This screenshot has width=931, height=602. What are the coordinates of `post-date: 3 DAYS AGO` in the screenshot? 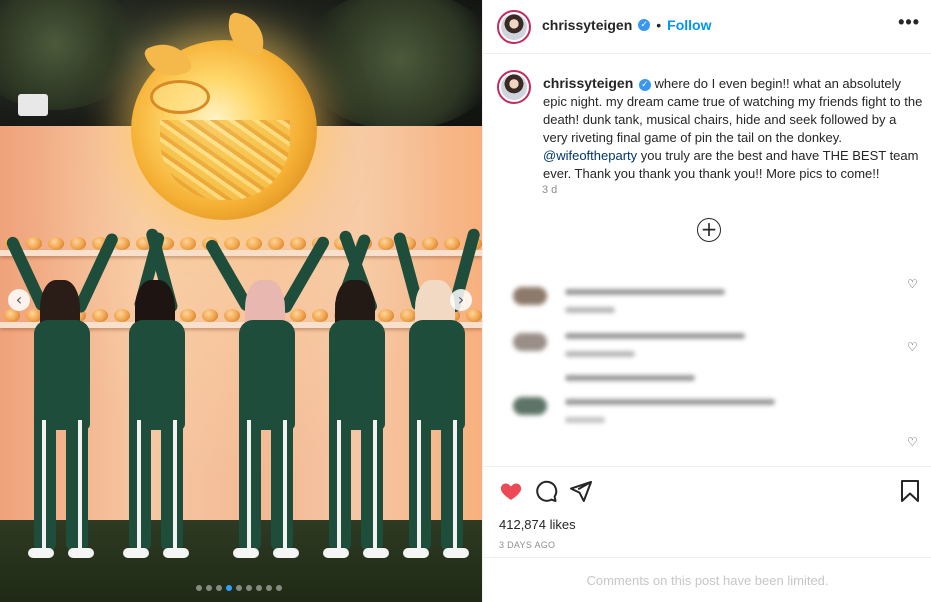 It's located at (527, 545).